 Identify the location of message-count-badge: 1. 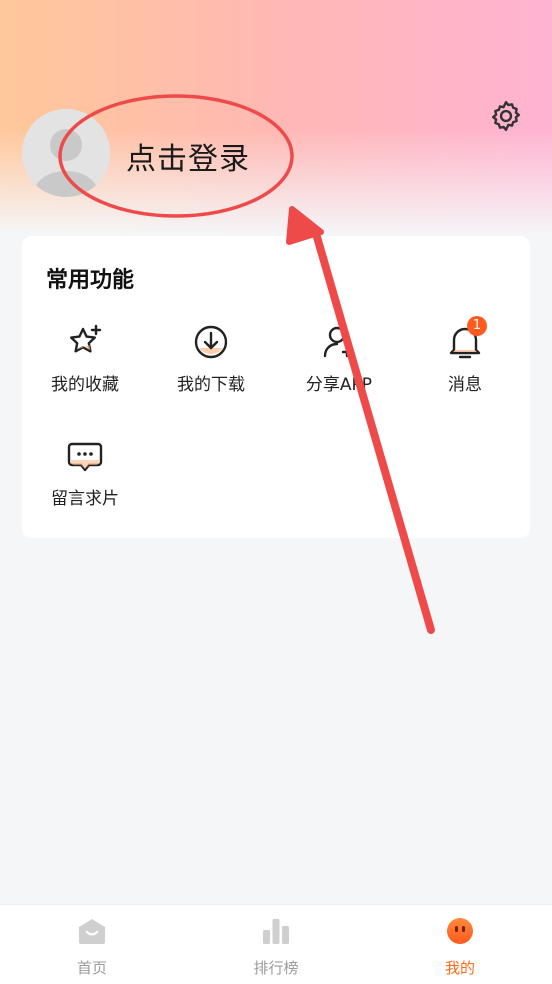
(477, 326).